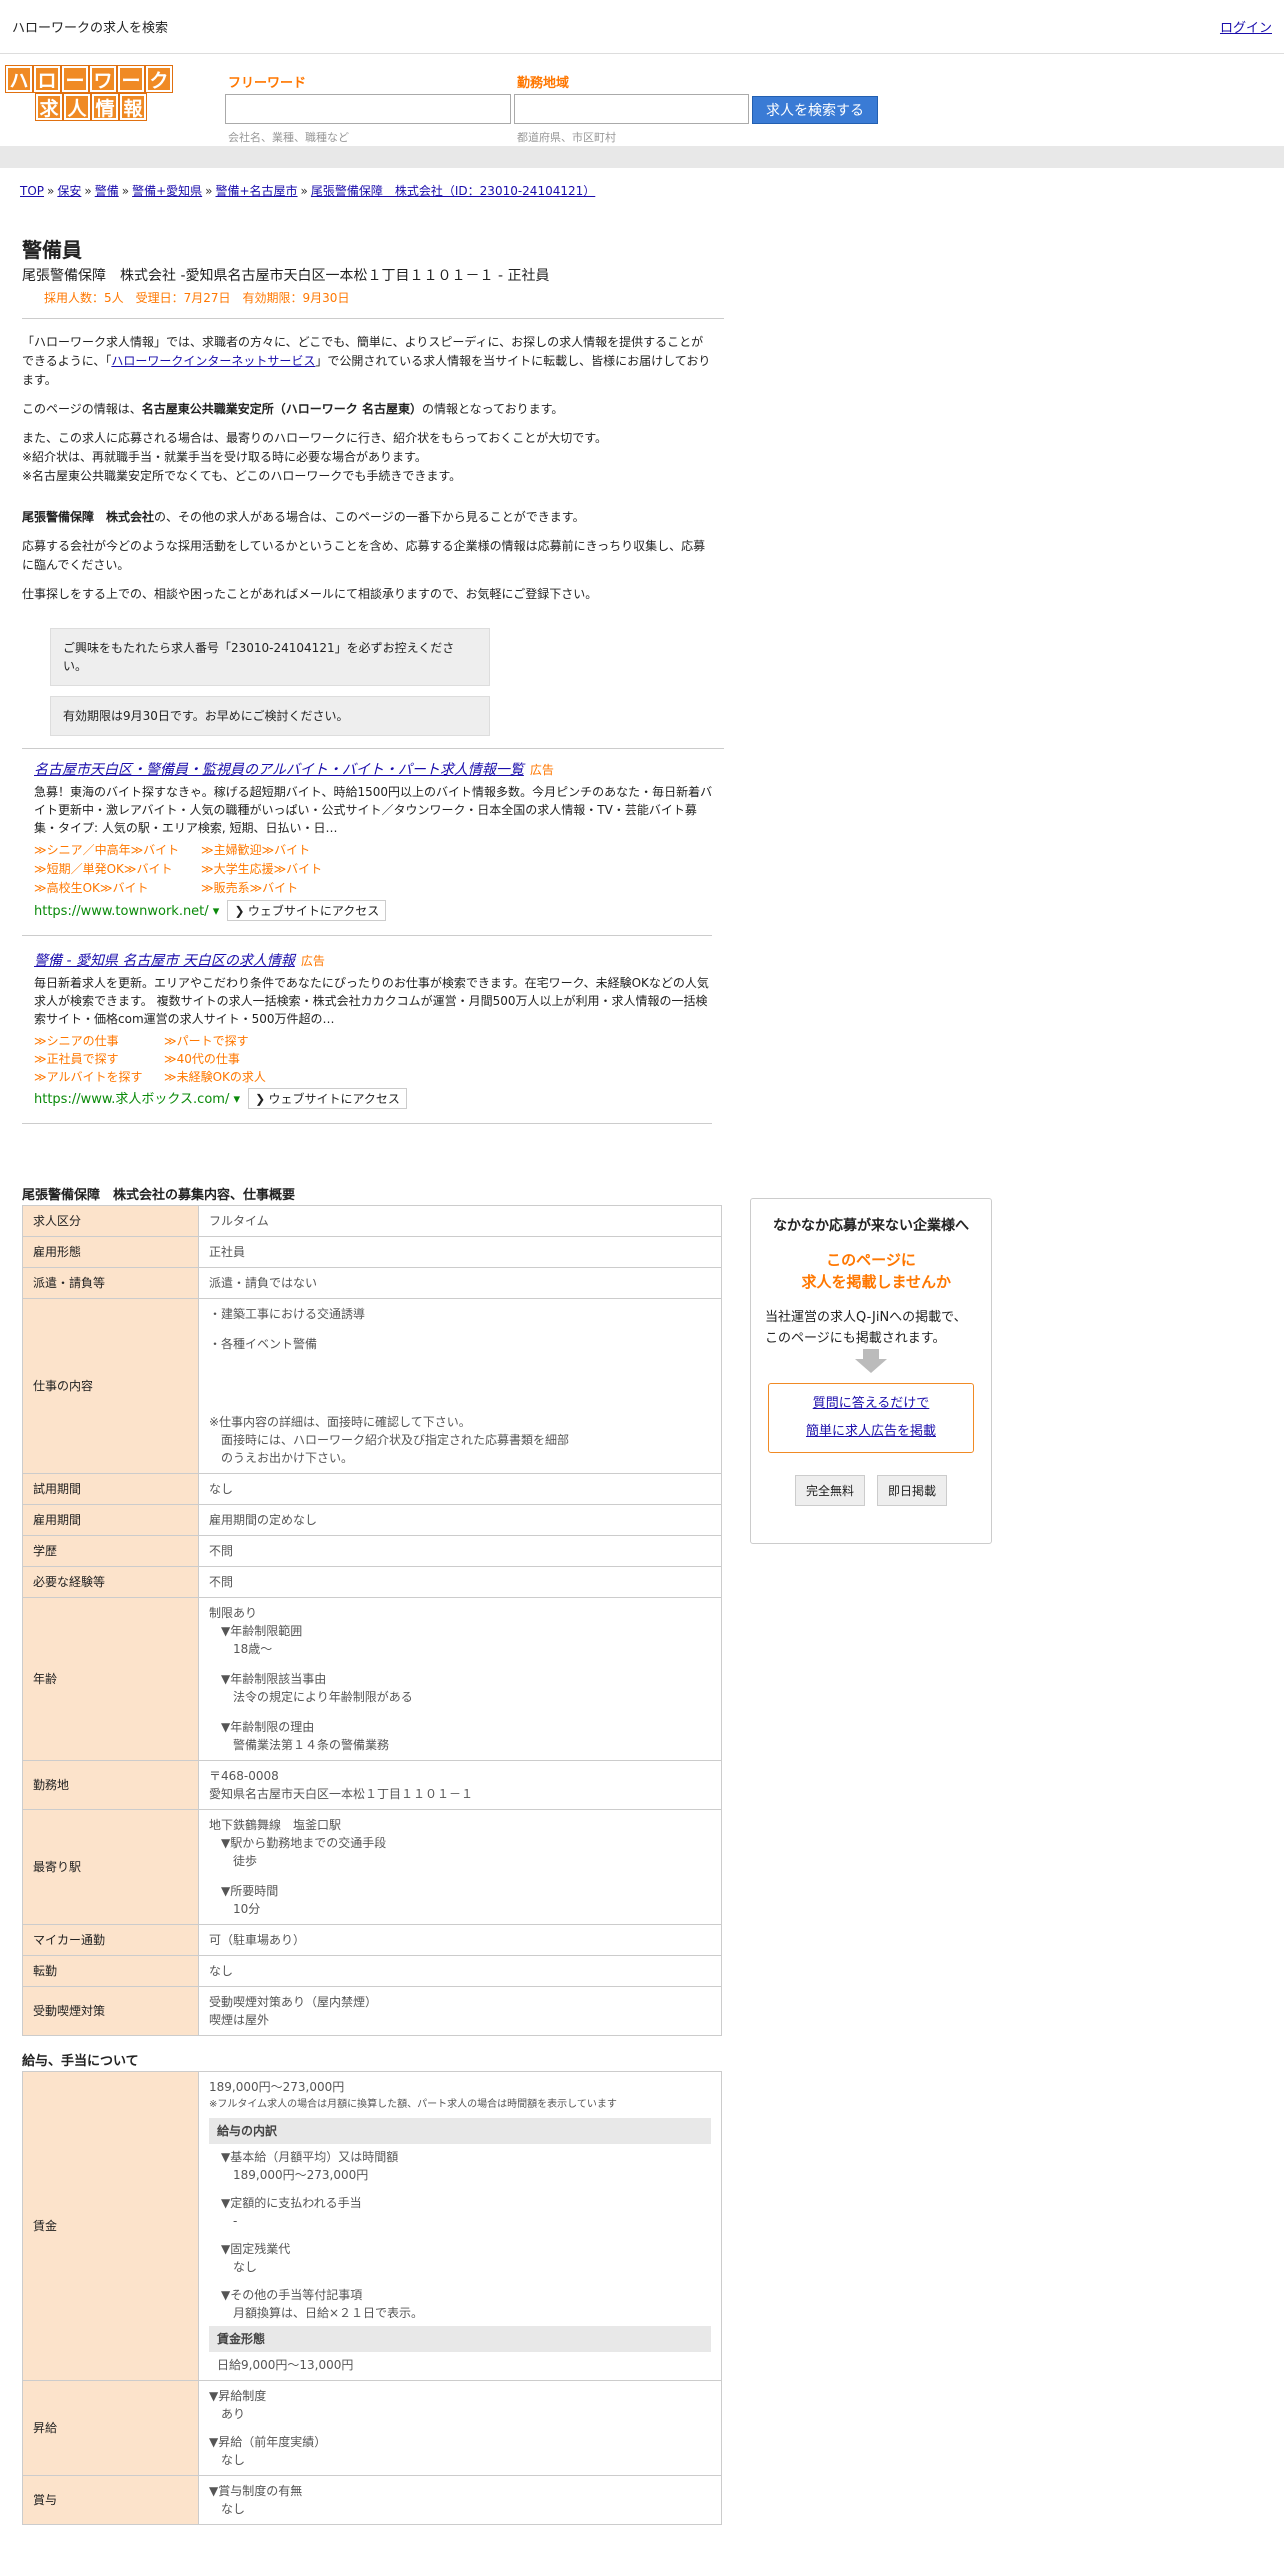  I want to click on top-bar: ハローワークの求人を検索 ログイン, so click(642, 27).